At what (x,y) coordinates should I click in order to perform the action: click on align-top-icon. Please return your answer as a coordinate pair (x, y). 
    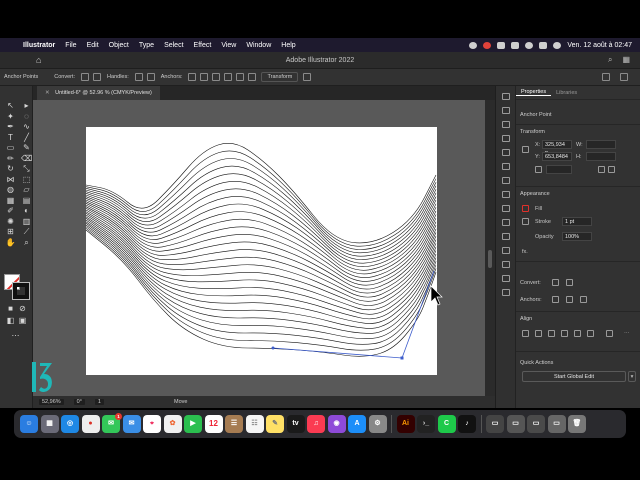
    Looking at the image, I should click on (564, 333).